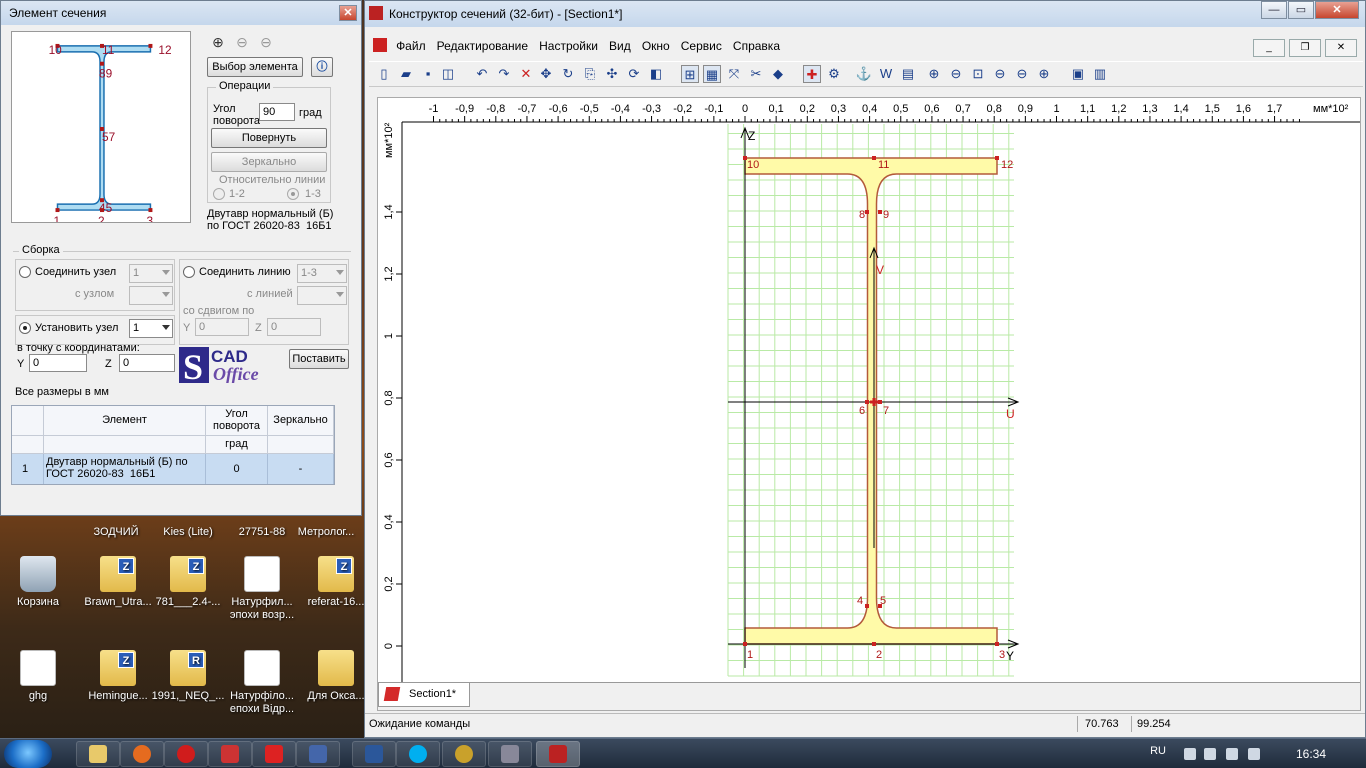  What do you see at coordinates (274, 754) in the screenshot?
I see `taskbar-app-b` at bounding box center [274, 754].